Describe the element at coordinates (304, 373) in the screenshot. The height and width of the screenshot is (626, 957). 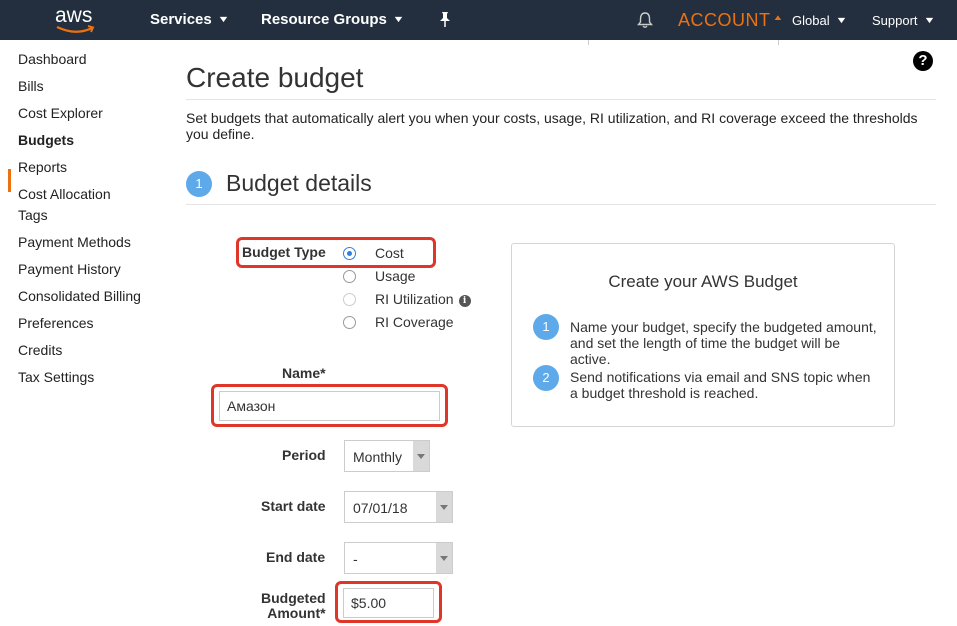
I see `name-label: Name*` at that location.